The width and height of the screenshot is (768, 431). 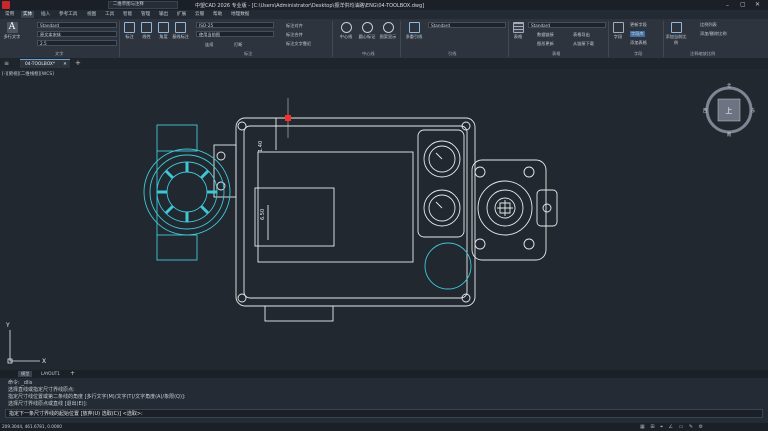 What do you see at coordinates (518, 36) in the screenshot?
I see `table-label: 表格` at bounding box center [518, 36].